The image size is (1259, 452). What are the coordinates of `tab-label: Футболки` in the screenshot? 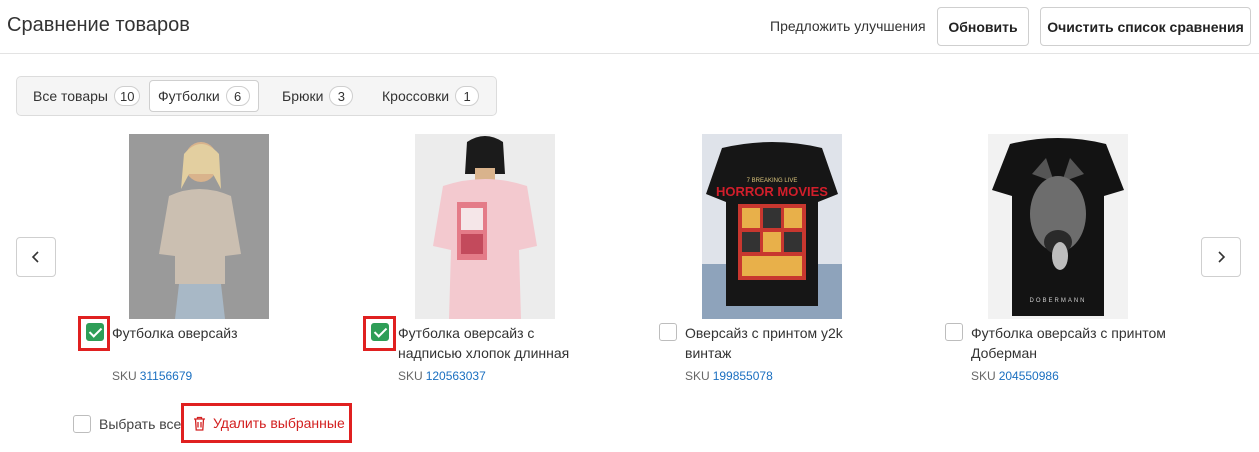 It's located at (189, 96).